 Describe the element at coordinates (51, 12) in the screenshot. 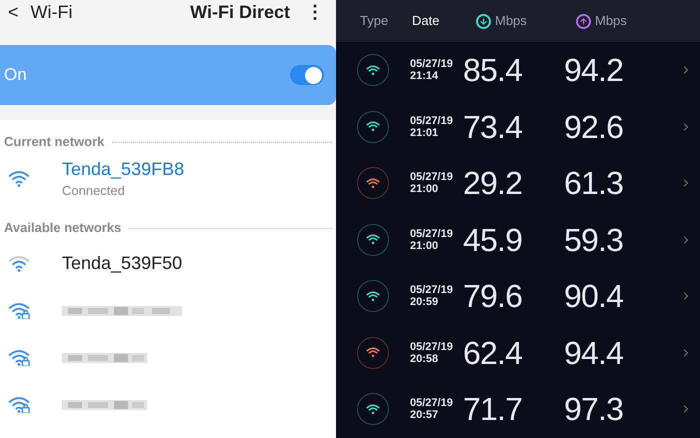

I see `window-title: Wi-Fi` at that location.